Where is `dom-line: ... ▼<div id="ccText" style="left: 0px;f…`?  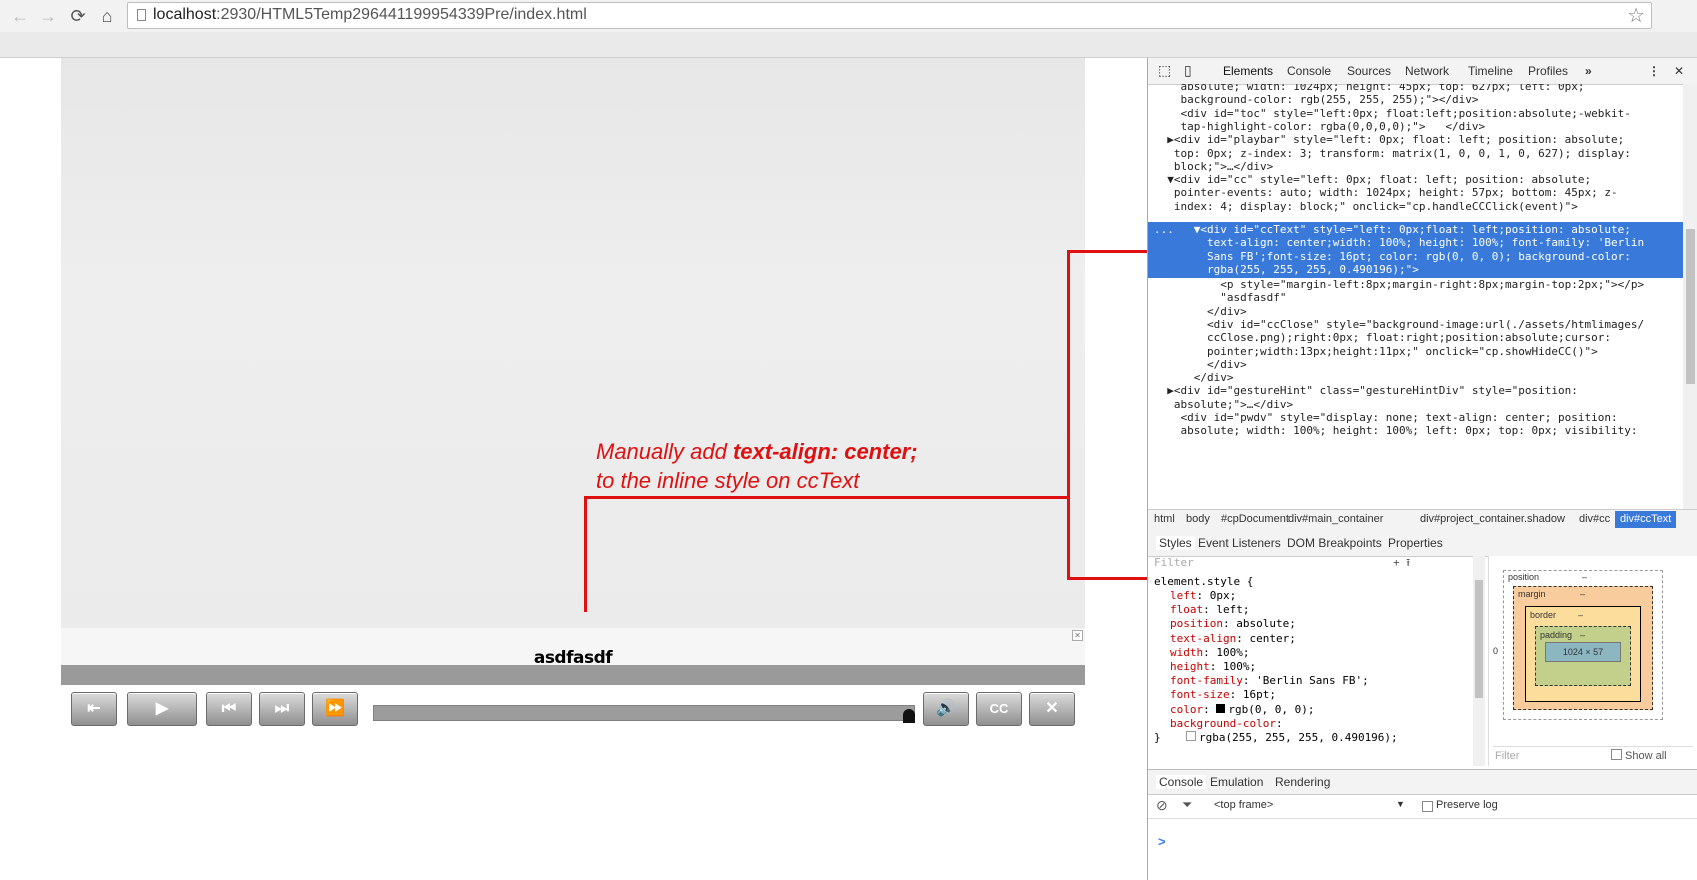
dom-line: ... ▼<div id="ccText" style="left: 0px;f… is located at coordinates (1392, 230).